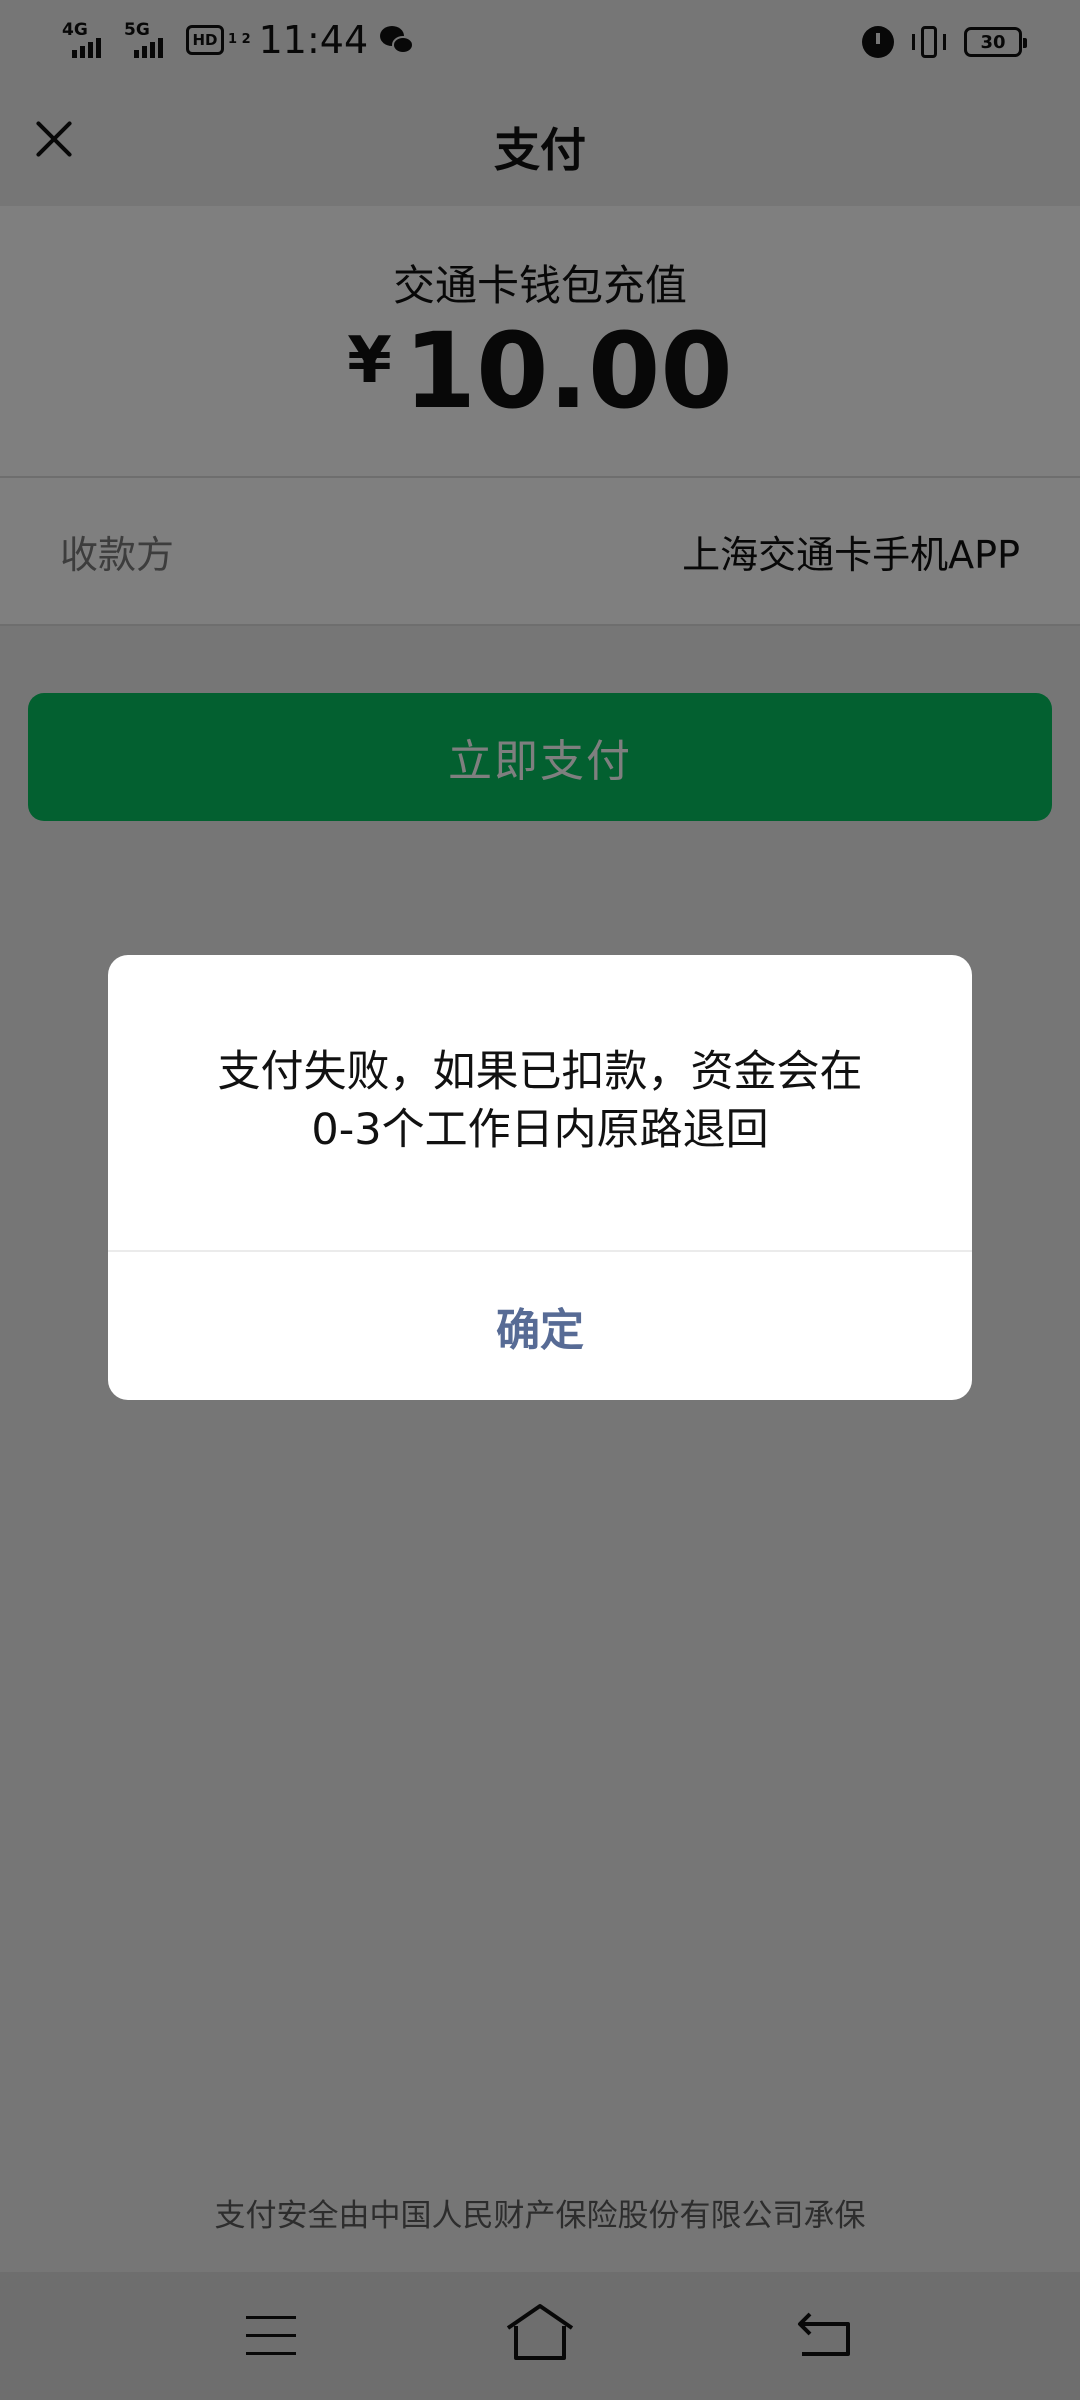 This screenshot has height=2400, width=1080. I want to click on dialog-message: 支付失败，如果已扣款，资金会在 0-3个工作日内原路退回, so click(540, 1101).